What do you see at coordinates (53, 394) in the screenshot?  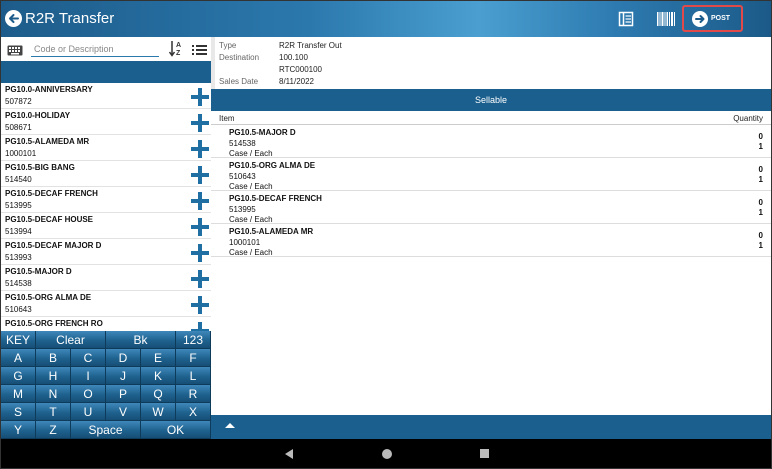 I see `key-n: N` at bounding box center [53, 394].